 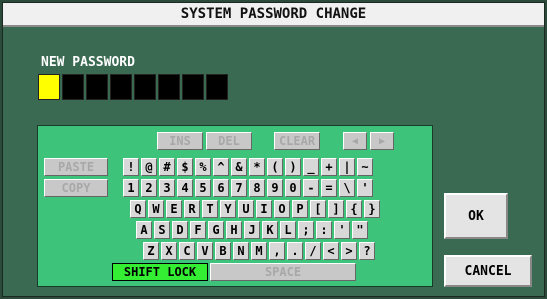 What do you see at coordinates (185, 167) in the screenshot?
I see `key-0-3: $` at bounding box center [185, 167].